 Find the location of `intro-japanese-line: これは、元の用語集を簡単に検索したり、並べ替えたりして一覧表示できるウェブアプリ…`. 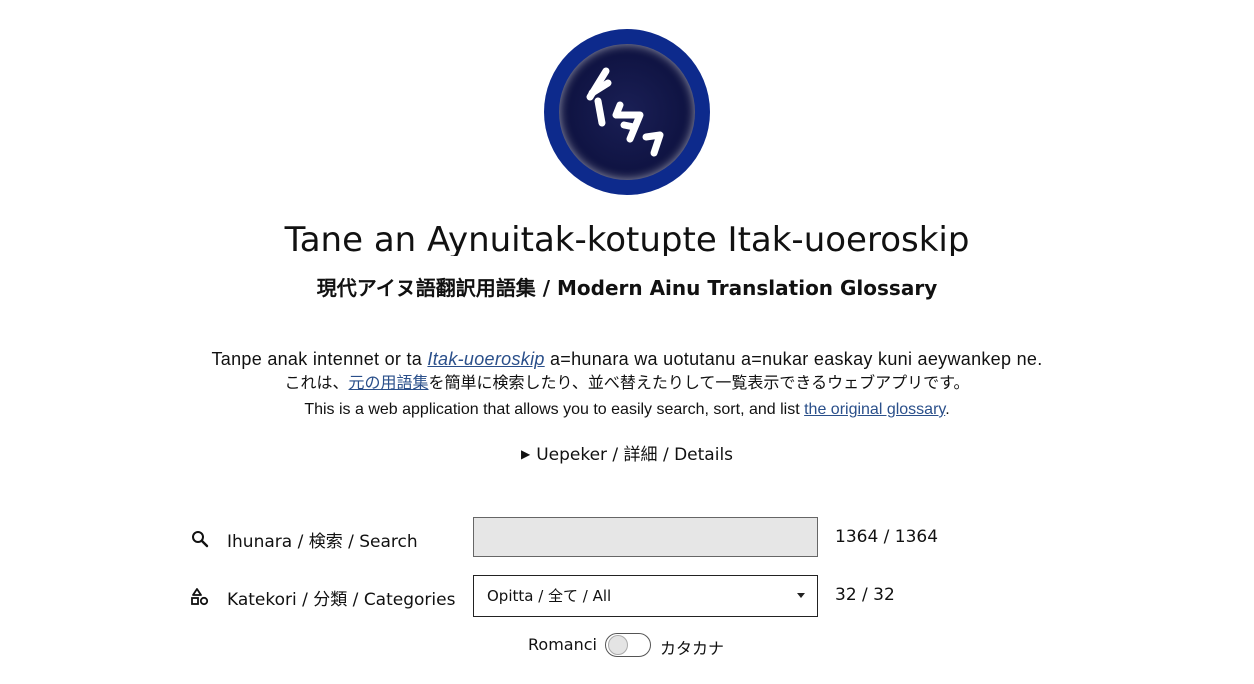

intro-japanese-line: これは、元の用語集を簡単に検索したり、並べ替えたりして一覧表示できるウェブアプリ… is located at coordinates (627, 384).